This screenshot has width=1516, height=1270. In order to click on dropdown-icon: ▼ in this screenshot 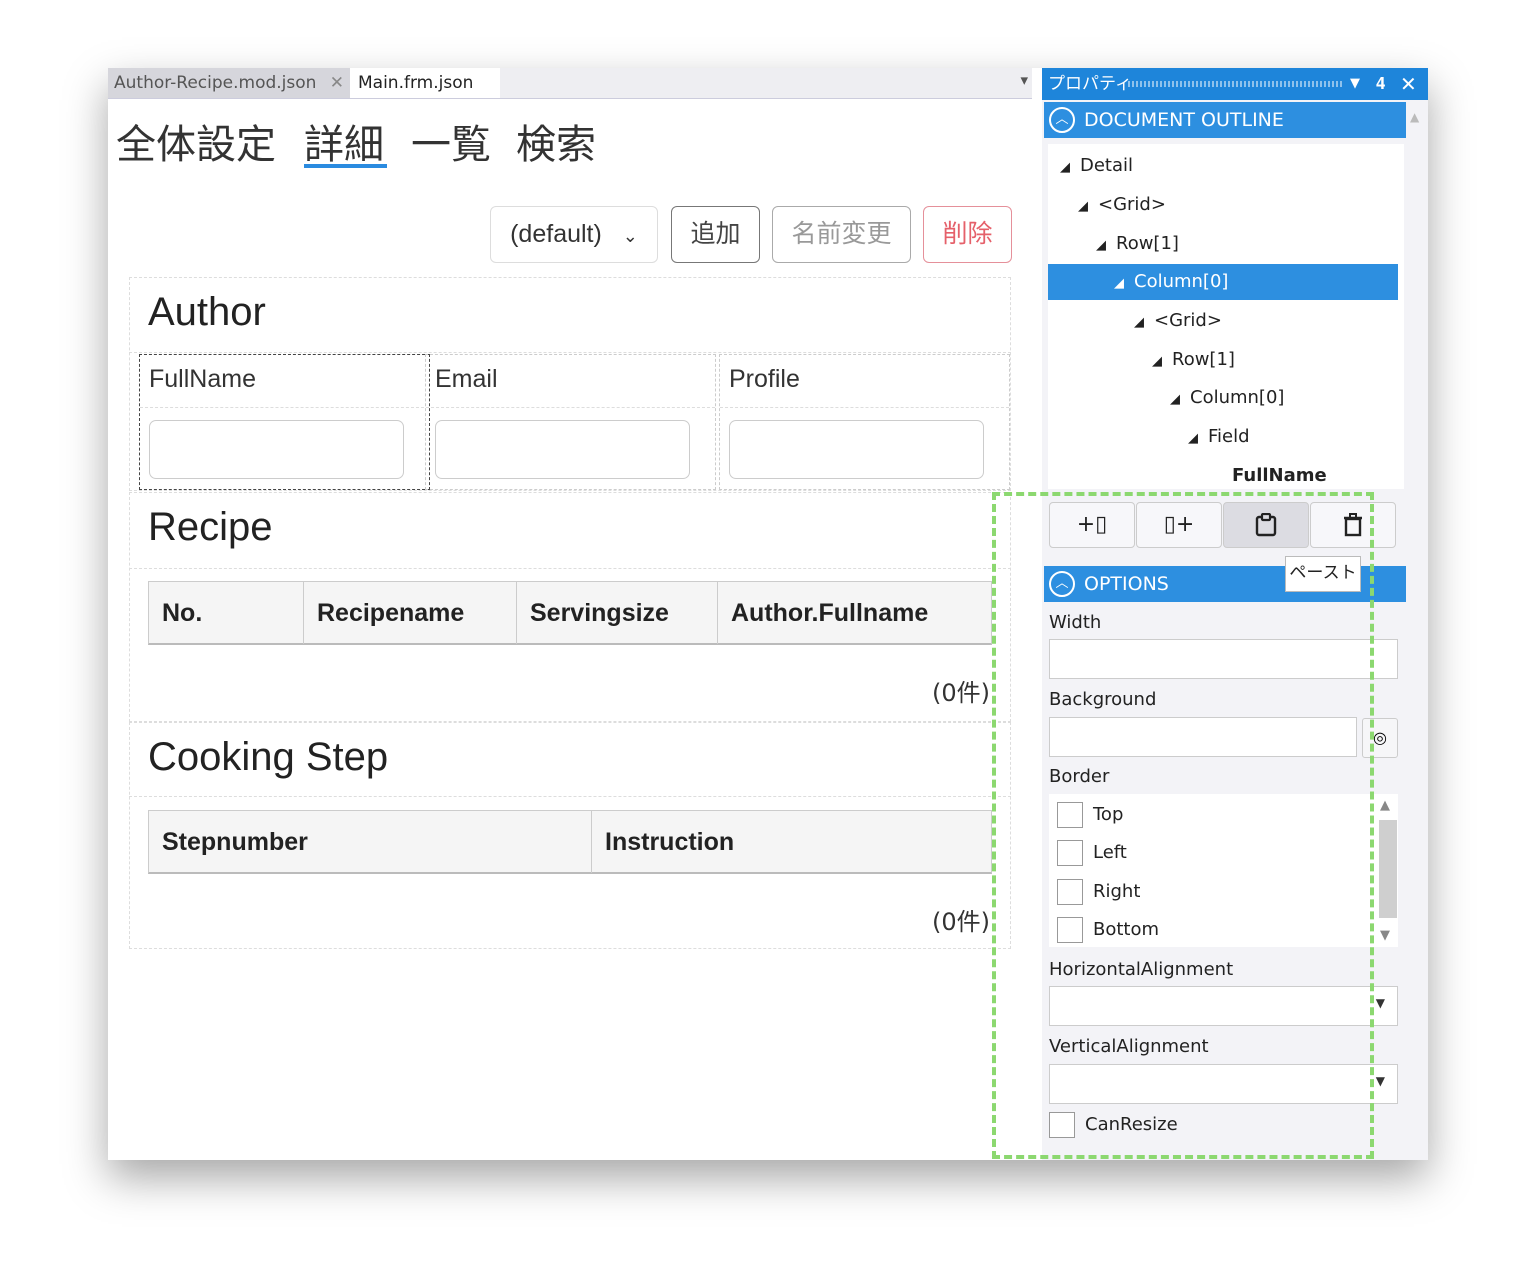, I will do `click(1355, 84)`.